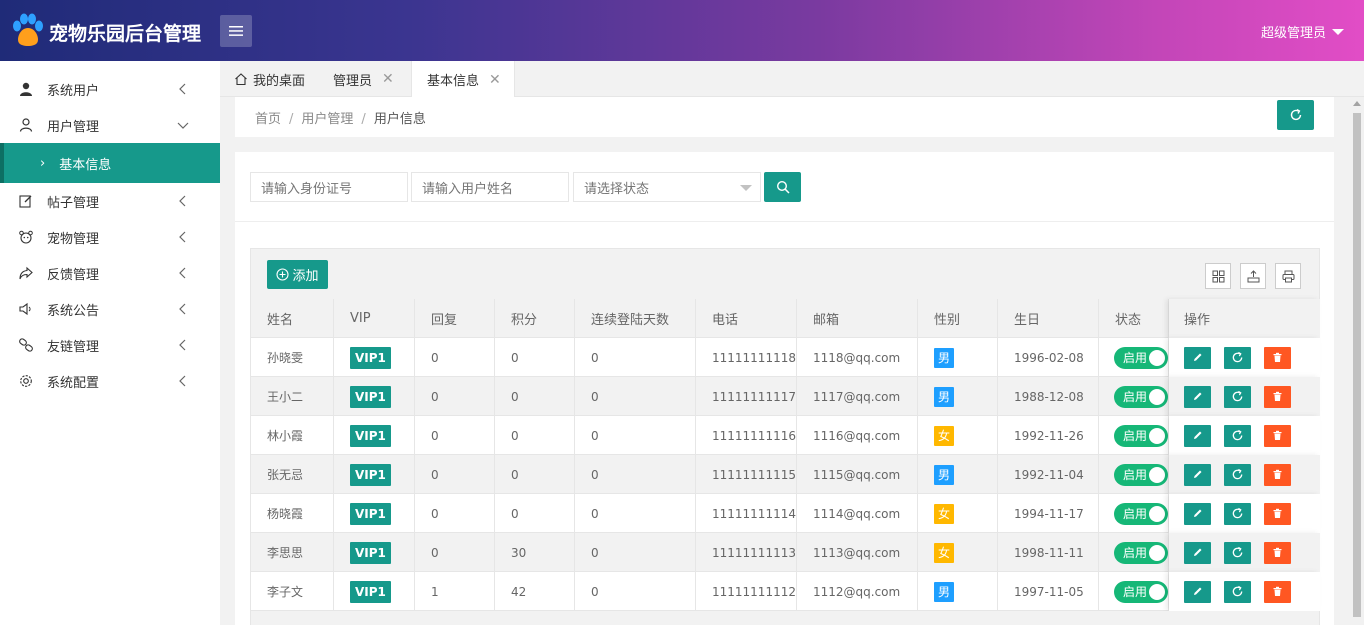 Image resolution: width=1364 pixels, height=625 pixels. What do you see at coordinates (958, 552) in the screenshot?
I see `cell-sex: 女` at bounding box center [958, 552].